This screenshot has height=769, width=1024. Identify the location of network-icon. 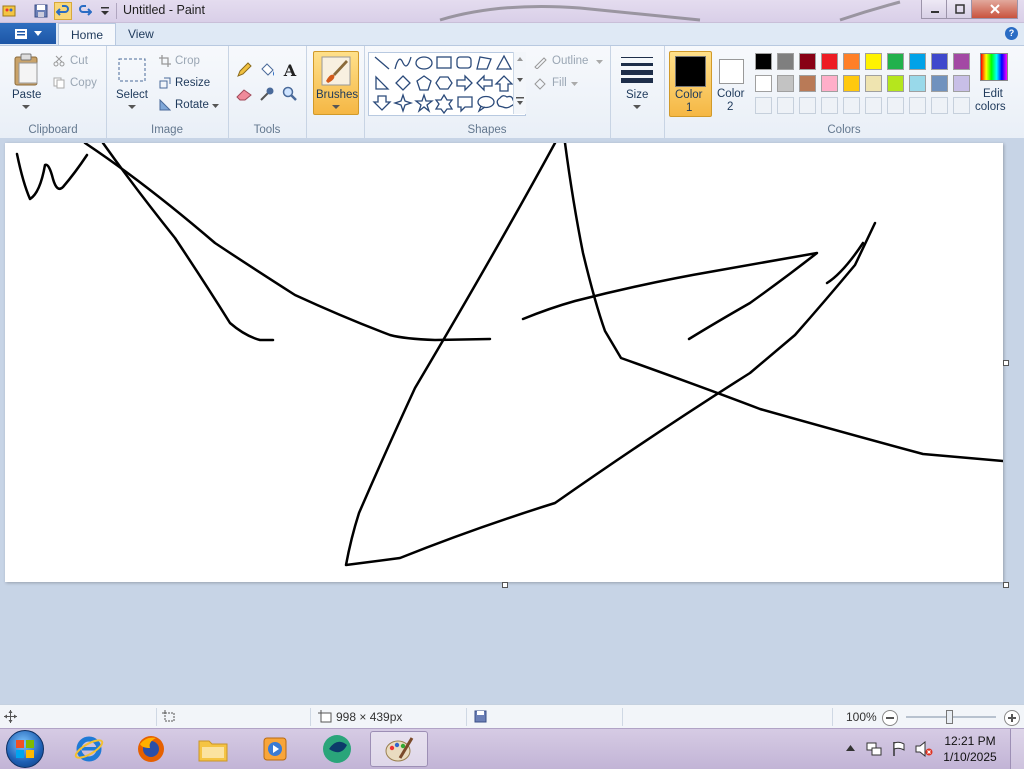
(874, 749).